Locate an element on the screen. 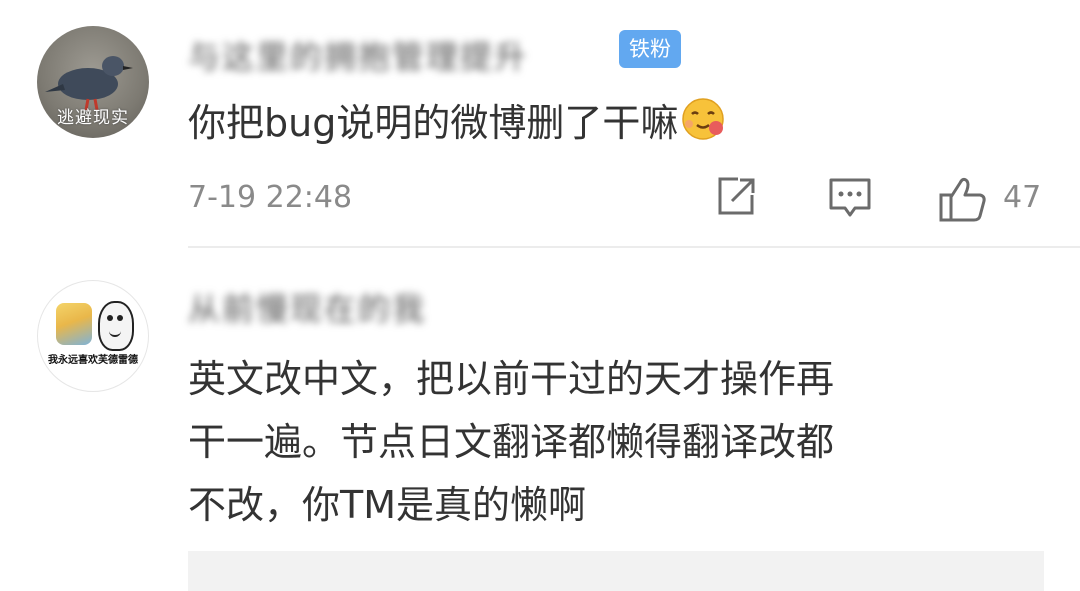 The height and width of the screenshot is (591, 1080). avatar: 我永远喜欢芙德雷德 is located at coordinates (93, 336).